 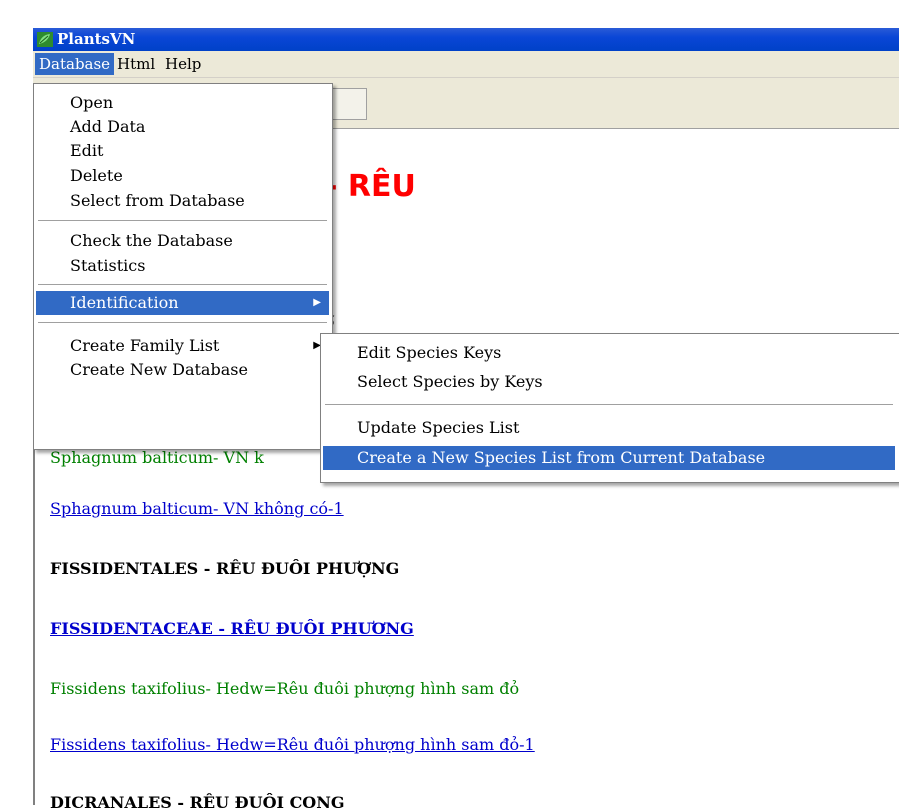 I want to click on submenu-item-edit-species-keys: Edit Species Keys, so click(x=609, y=353).